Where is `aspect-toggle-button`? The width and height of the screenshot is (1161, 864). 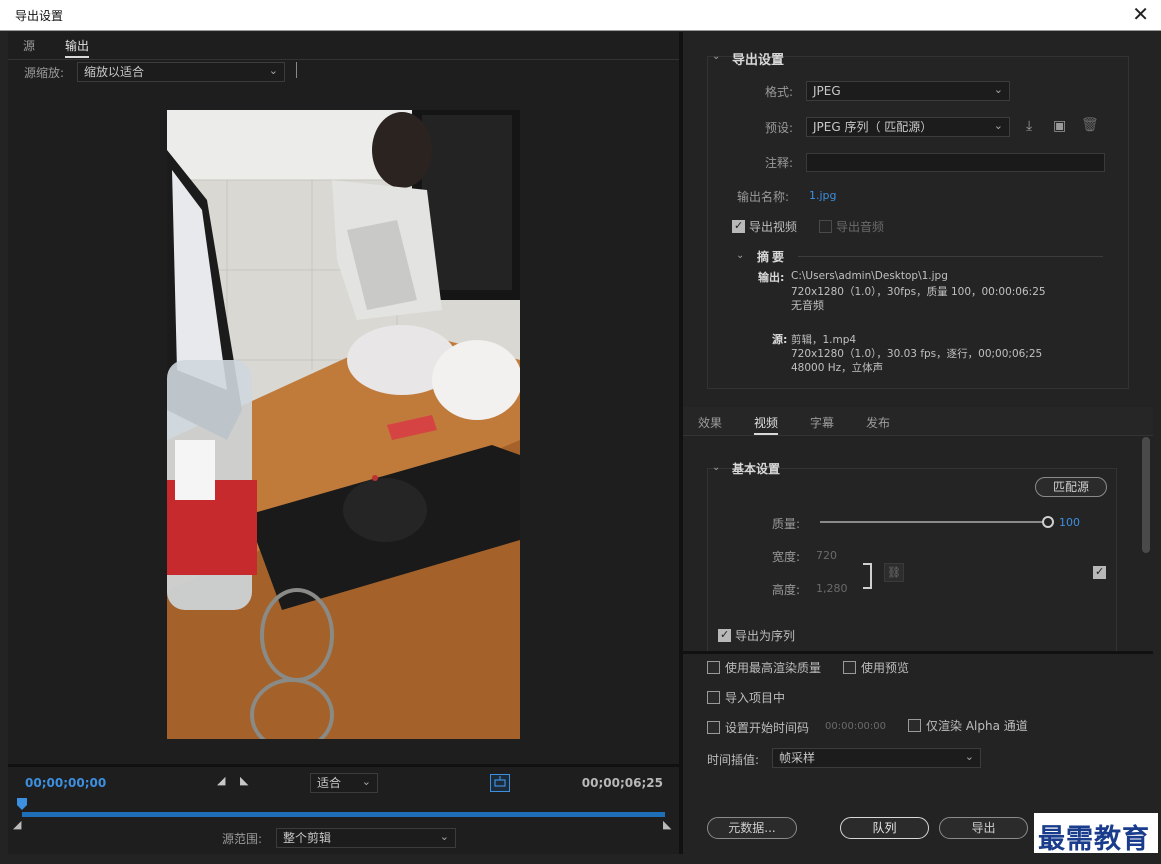 aspect-toggle-button is located at coordinates (500, 783).